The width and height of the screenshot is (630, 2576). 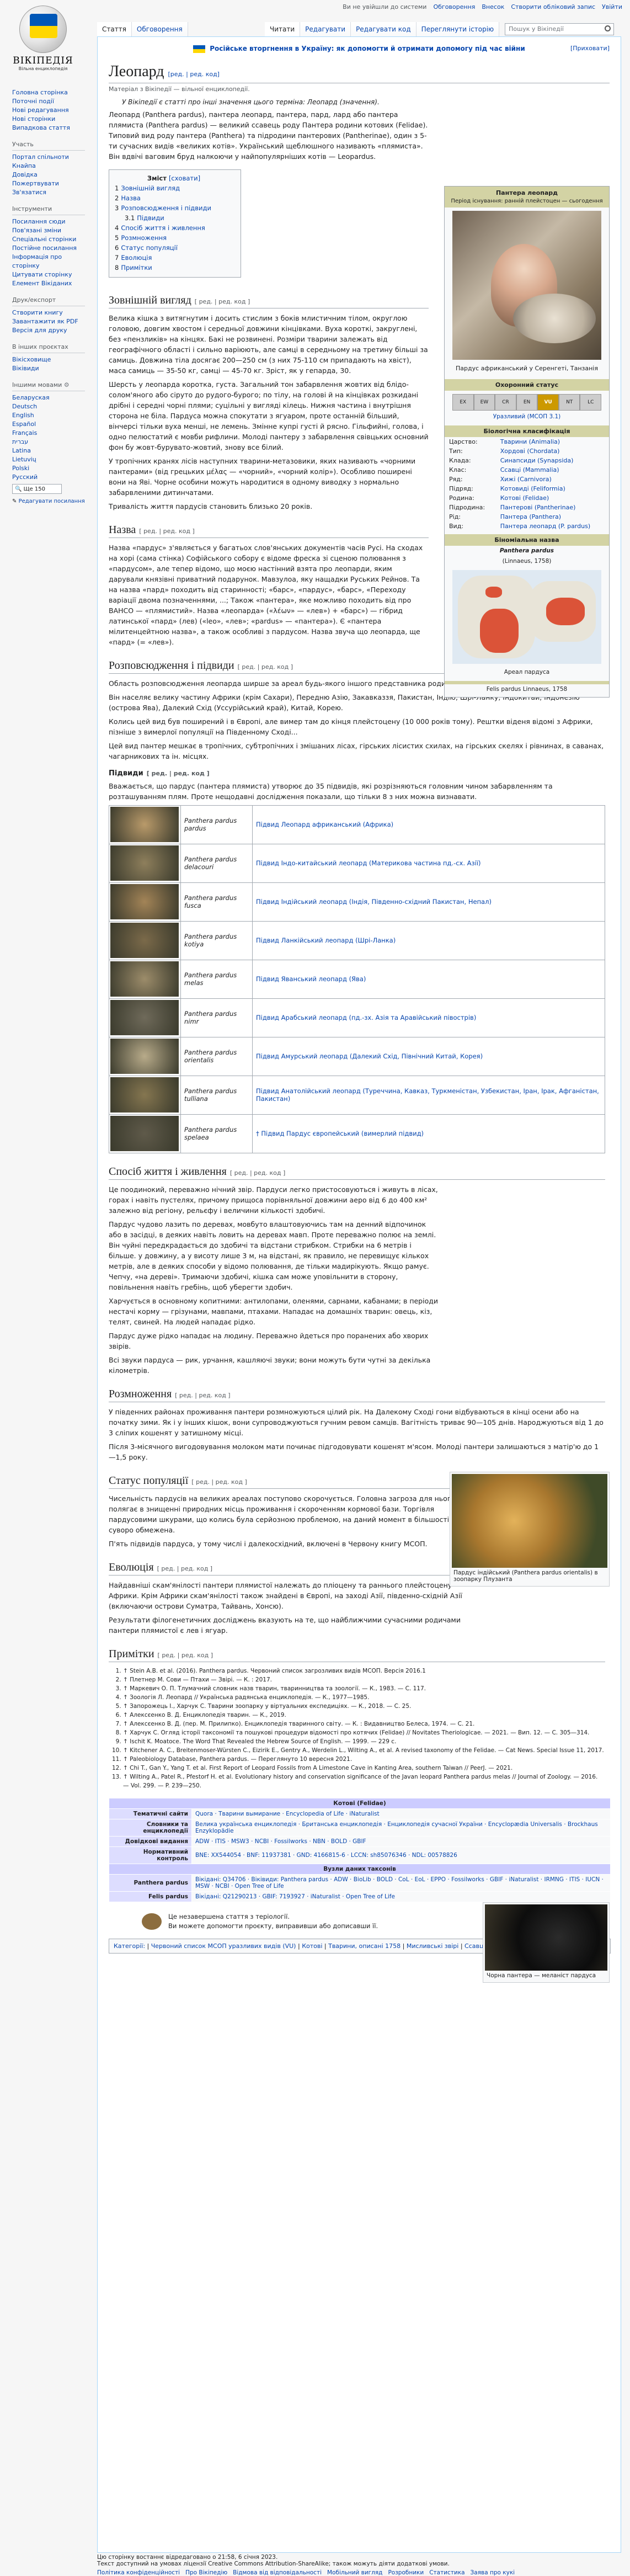 I want to click on sidebar-item: Спеціальні сторінки, so click(x=48, y=239).